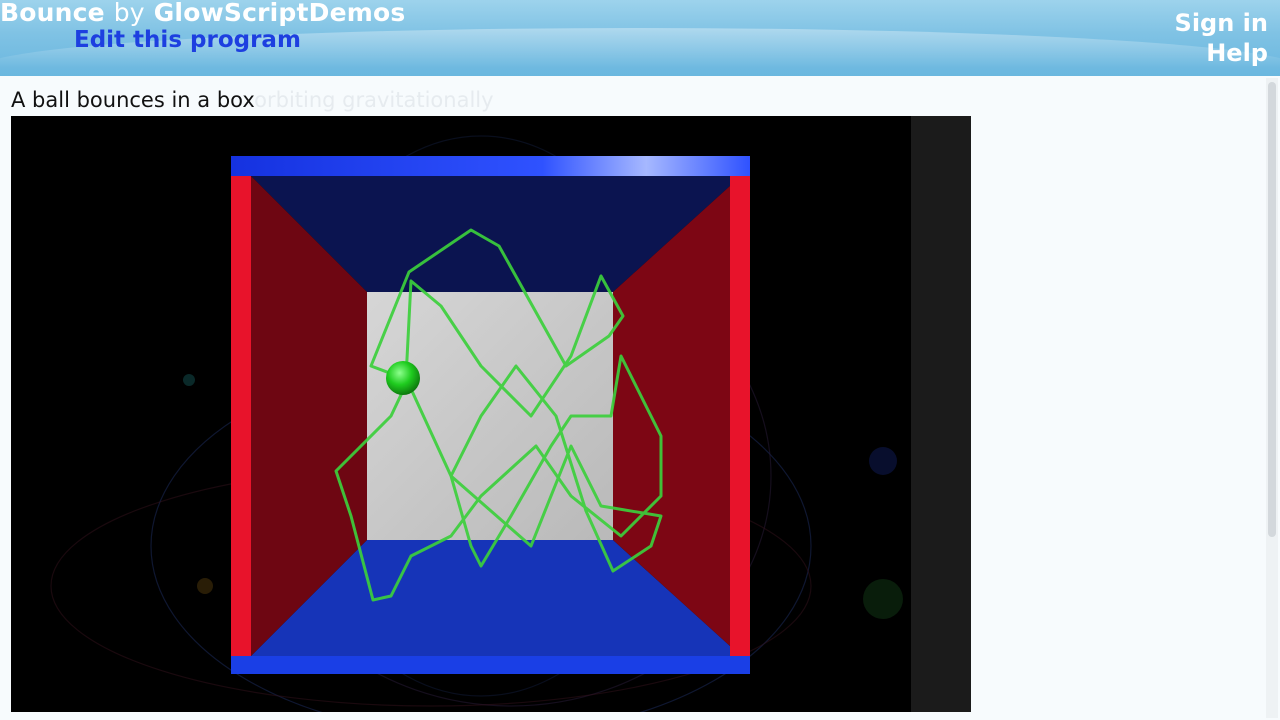 The width and height of the screenshot is (1280, 720). I want to click on bottom-wall-edge, so click(490, 665).